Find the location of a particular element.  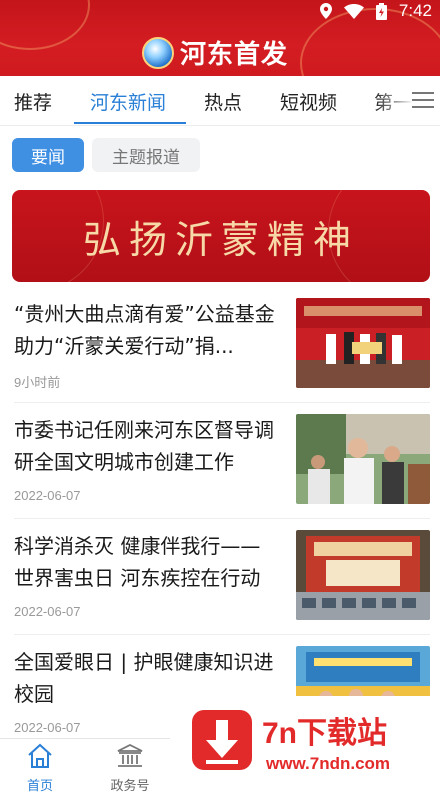

government-building-icon is located at coordinates (130, 755).